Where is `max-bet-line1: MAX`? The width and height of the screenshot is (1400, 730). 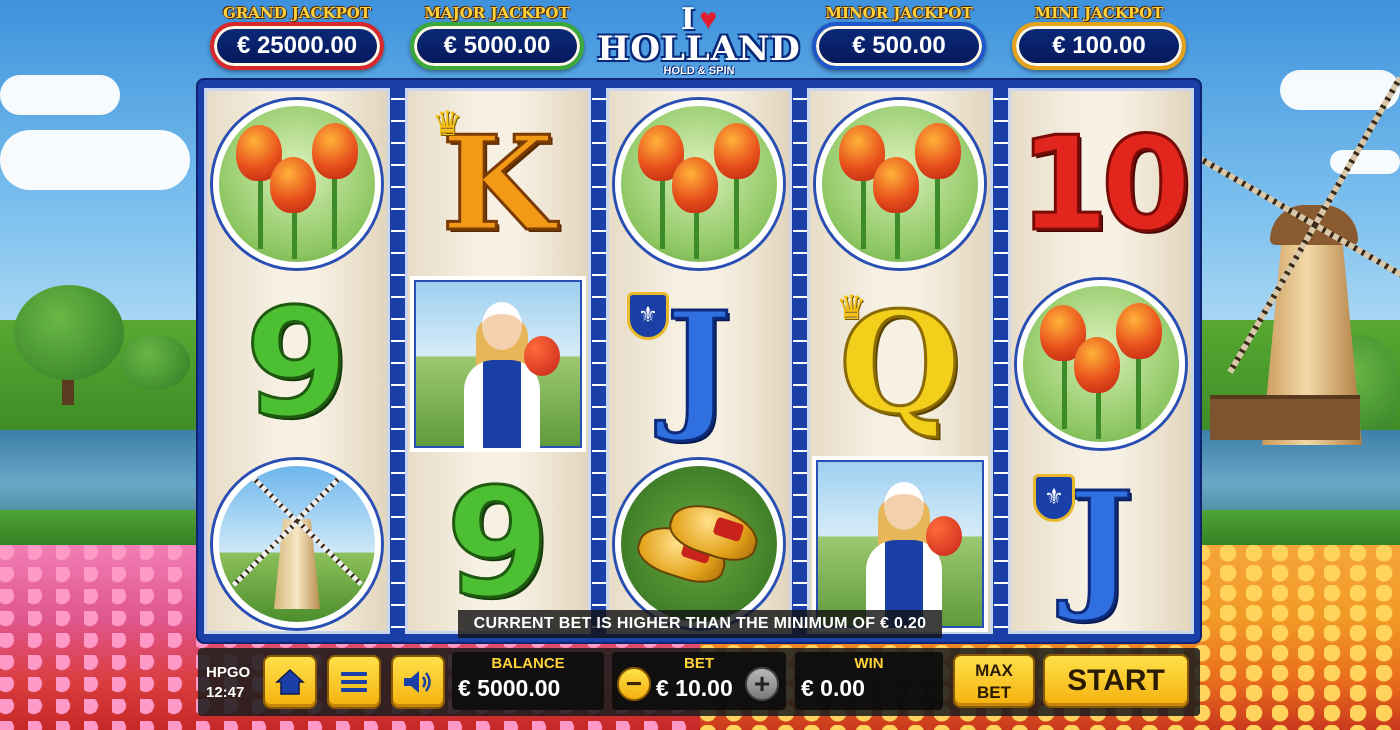
max-bet-line1: MAX is located at coordinates (994, 670).